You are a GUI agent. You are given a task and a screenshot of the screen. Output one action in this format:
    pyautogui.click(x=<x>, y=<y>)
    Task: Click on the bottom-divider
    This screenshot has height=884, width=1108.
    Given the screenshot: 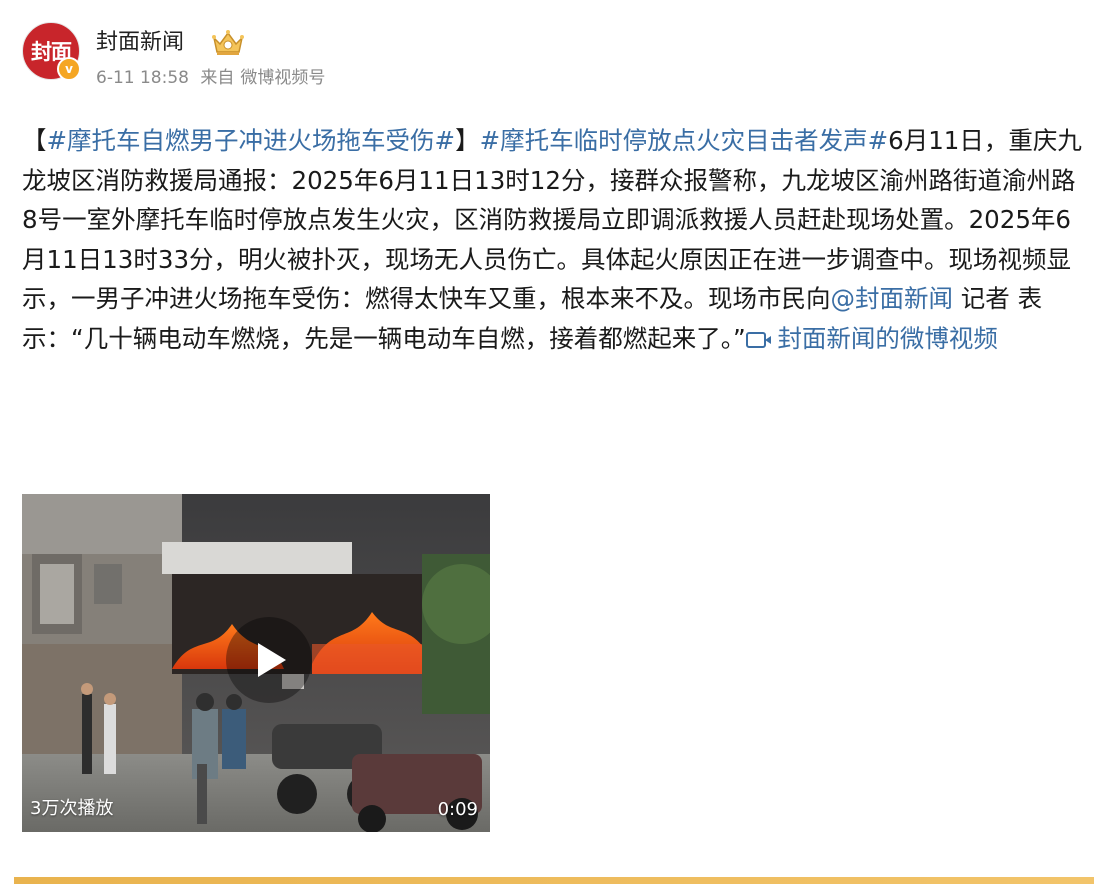 What is the action you would take?
    pyautogui.click(x=554, y=880)
    